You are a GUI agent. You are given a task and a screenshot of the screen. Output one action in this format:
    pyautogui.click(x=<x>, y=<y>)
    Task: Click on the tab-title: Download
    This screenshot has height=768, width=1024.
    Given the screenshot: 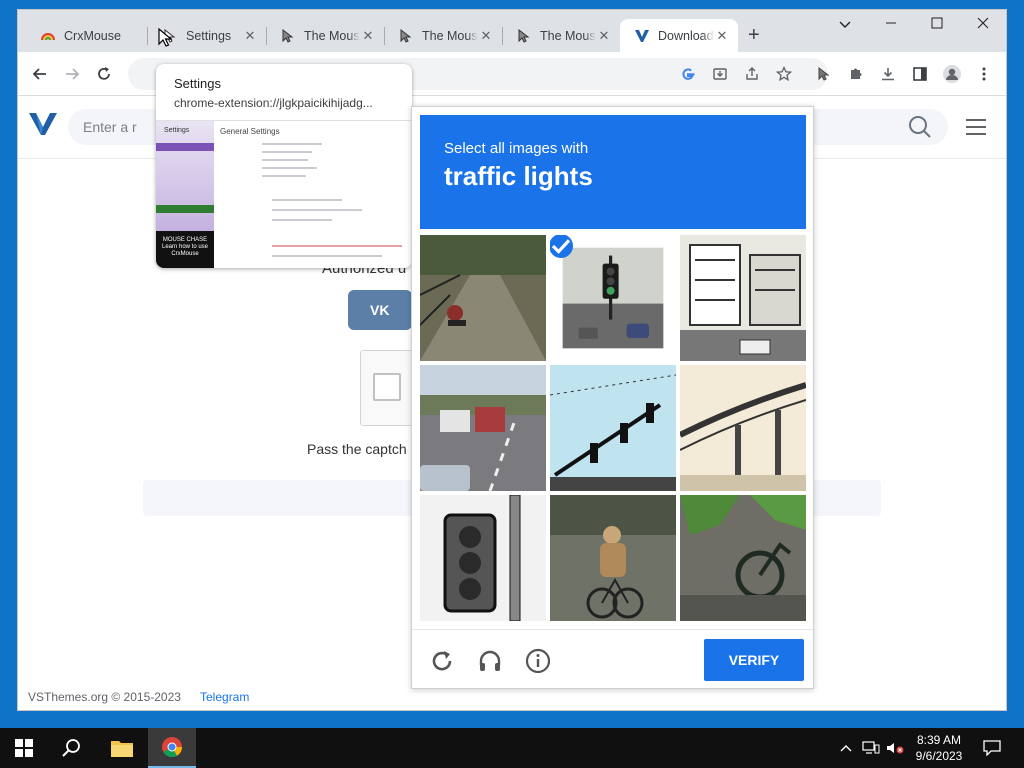 What is the action you would take?
    pyautogui.click(x=686, y=35)
    